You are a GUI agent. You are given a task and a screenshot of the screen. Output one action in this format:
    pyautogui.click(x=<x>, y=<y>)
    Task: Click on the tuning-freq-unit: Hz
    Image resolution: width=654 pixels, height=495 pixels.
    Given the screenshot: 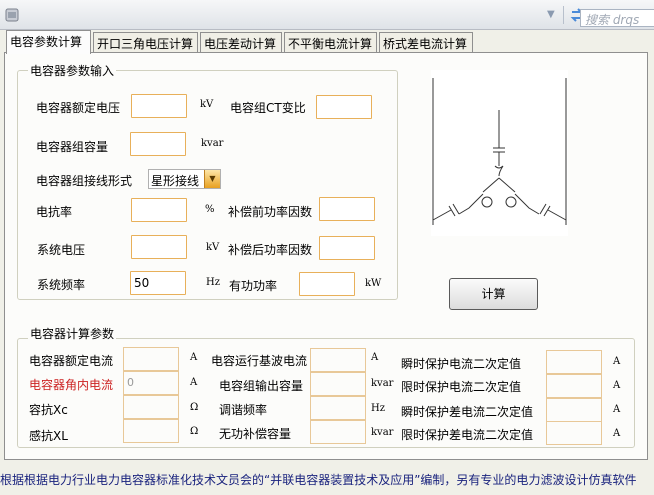 What is the action you would take?
    pyautogui.click(x=378, y=408)
    